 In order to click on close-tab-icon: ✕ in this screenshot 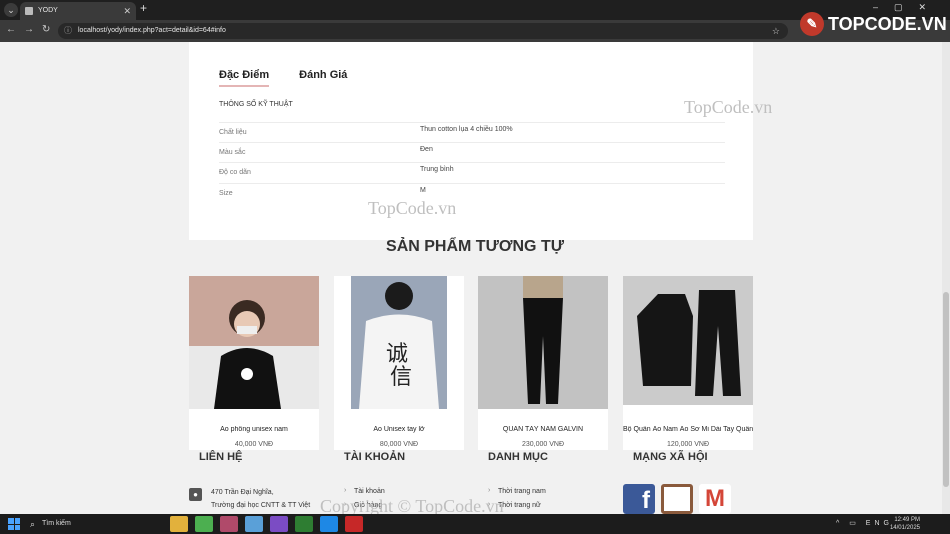, I will do `click(127, 11)`.